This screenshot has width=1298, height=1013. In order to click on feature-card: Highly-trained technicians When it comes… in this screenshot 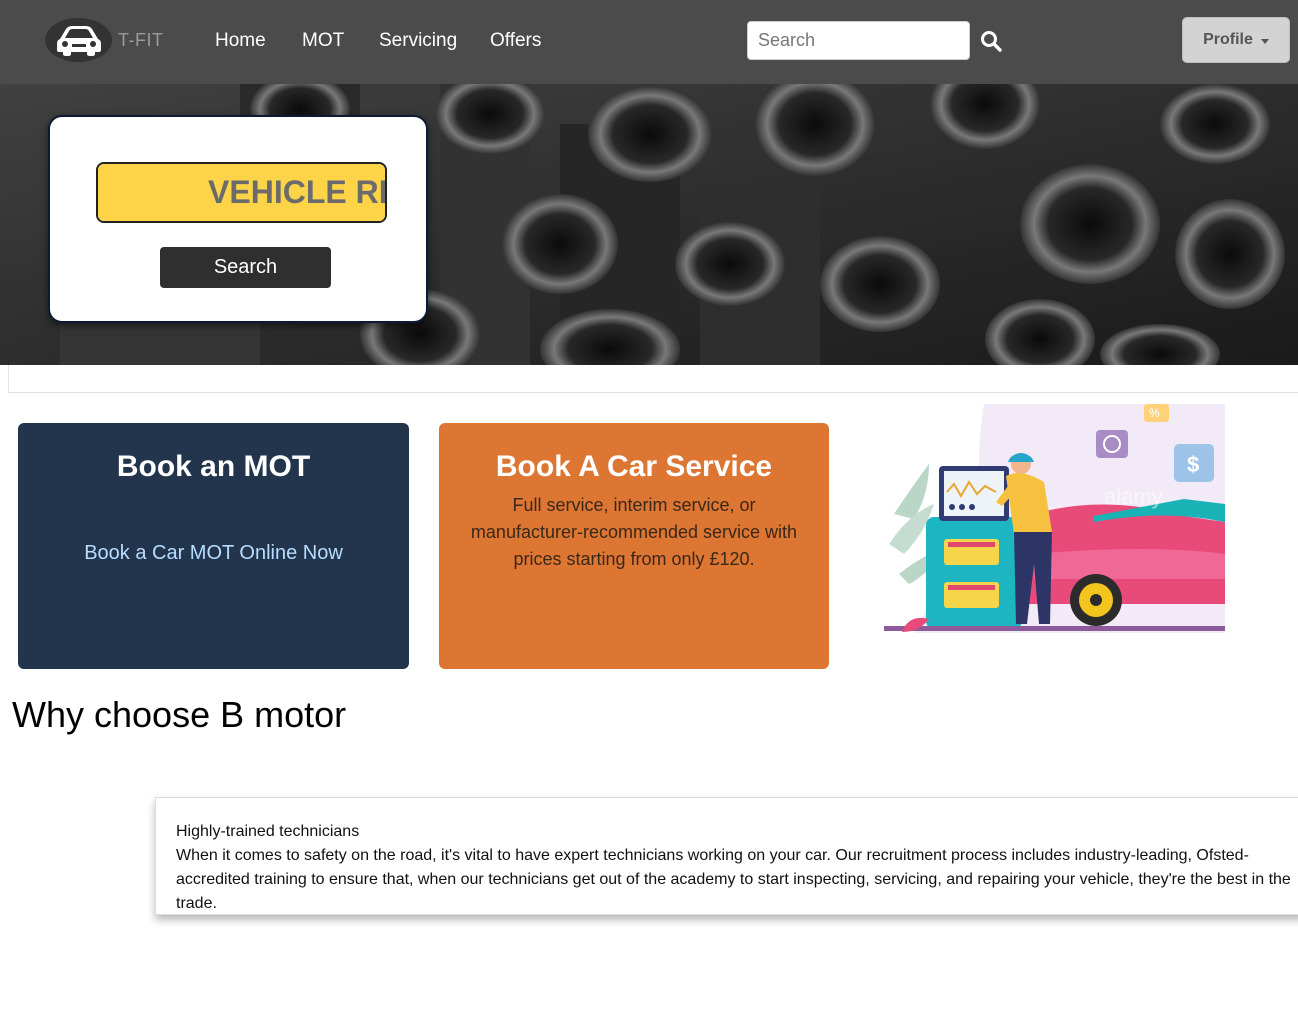, I will do `click(726, 856)`.